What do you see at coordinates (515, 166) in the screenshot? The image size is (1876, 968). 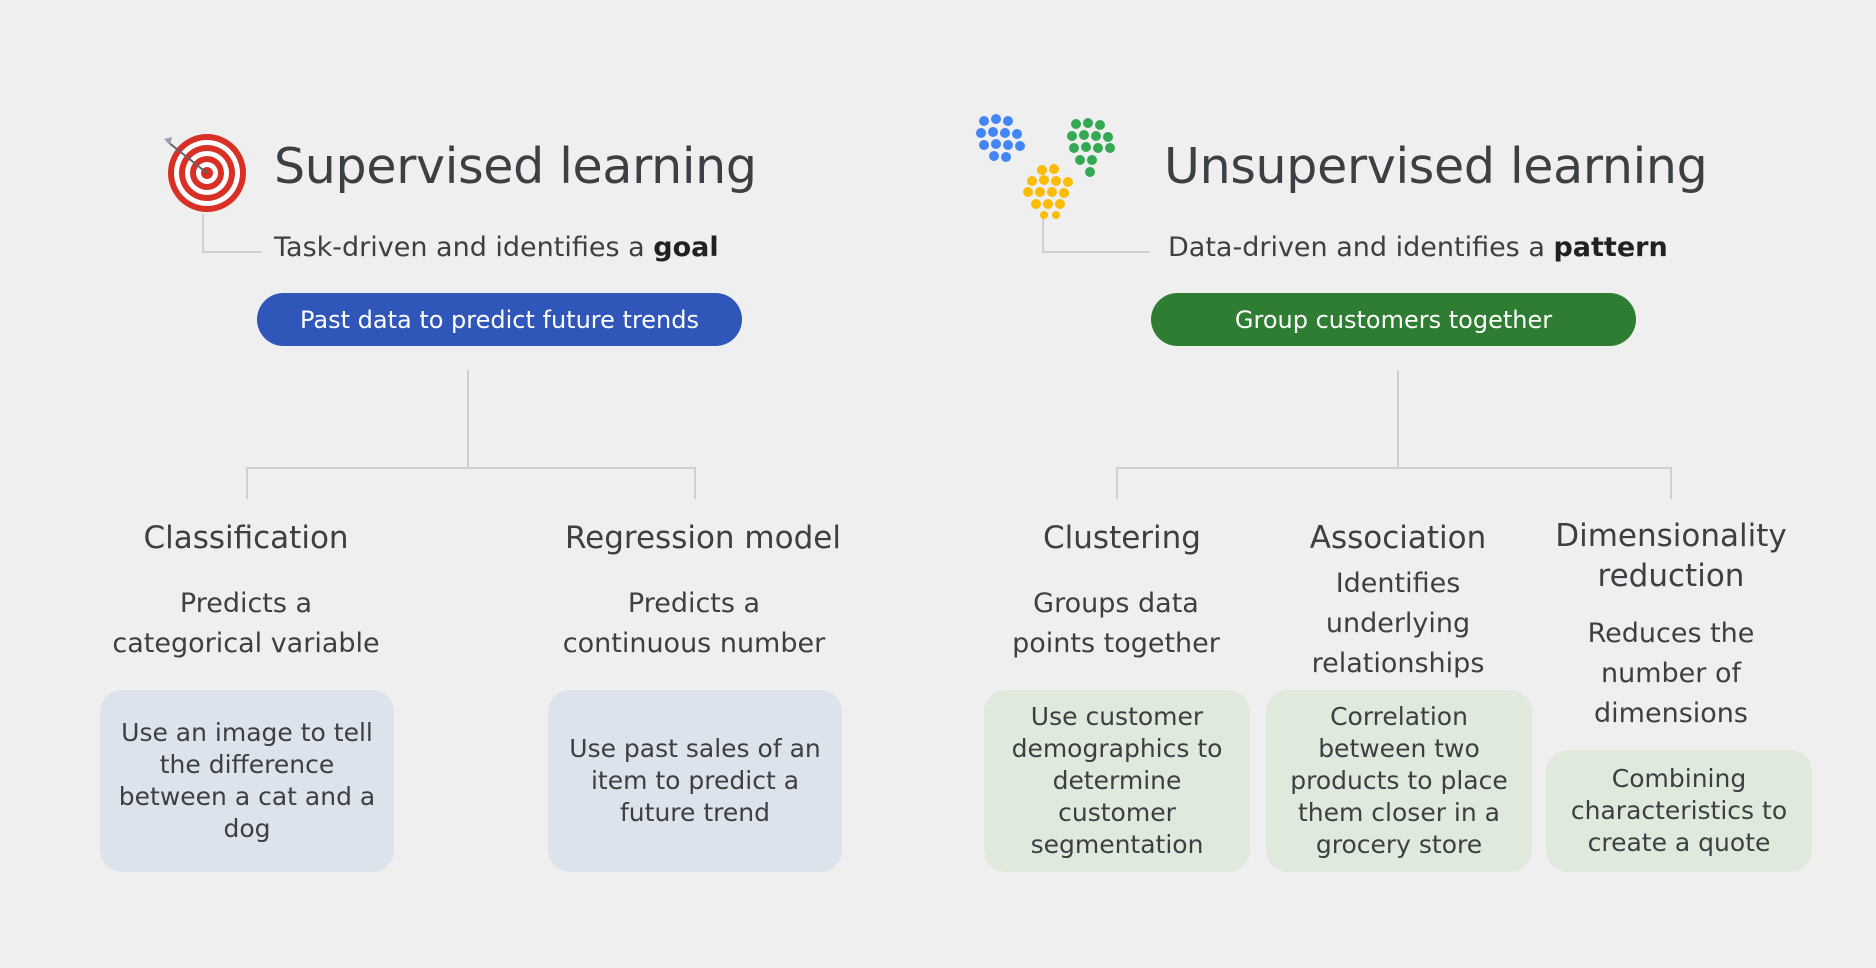 I see `supervised-title: Supervised learning` at bounding box center [515, 166].